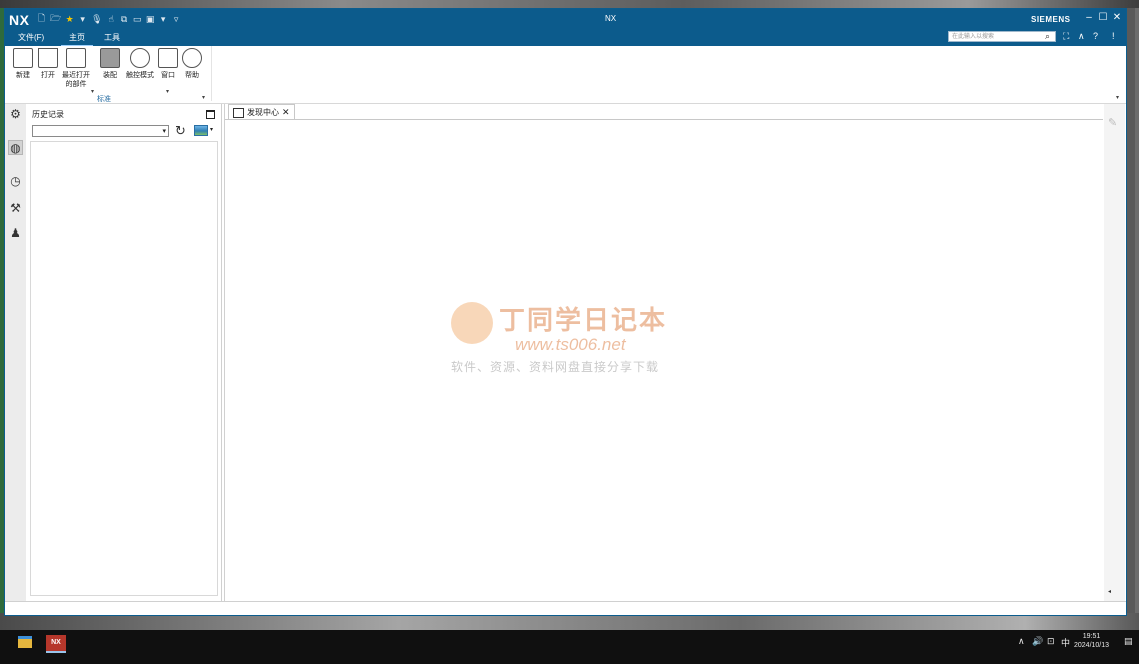  What do you see at coordinates (1113, 36) in the screenshot?
I see `alert-icon: !` at bounding box center [1113, 36].